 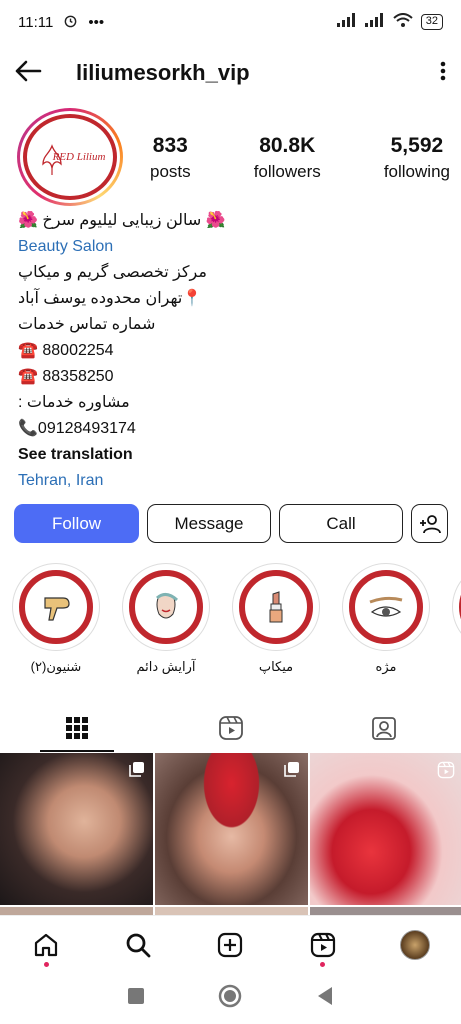 I want to click on call-button: Call, so click(x=341, y=523).